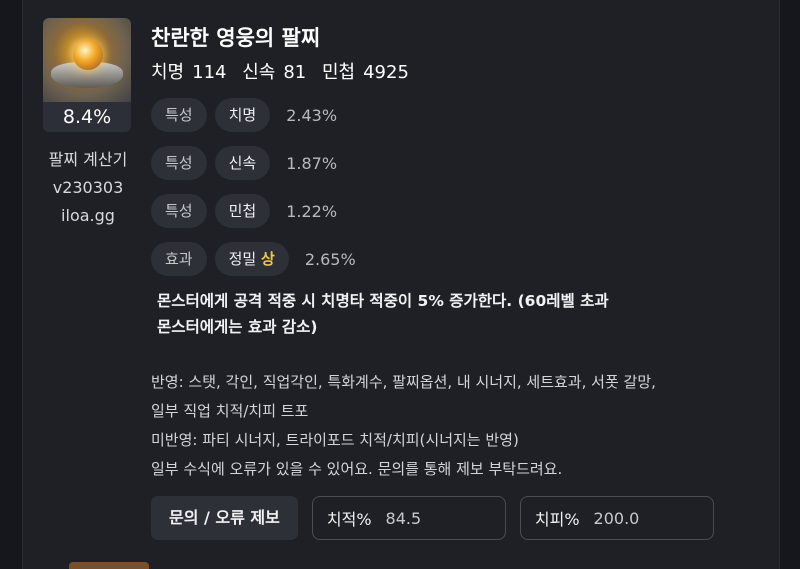 This screenshot has height=569, width=800. I want to click on effect-line: 몬스터에게 공격 적중 시 치명타 적중이 5% 증가한다. (60레벨 초과, so click(383, 301).